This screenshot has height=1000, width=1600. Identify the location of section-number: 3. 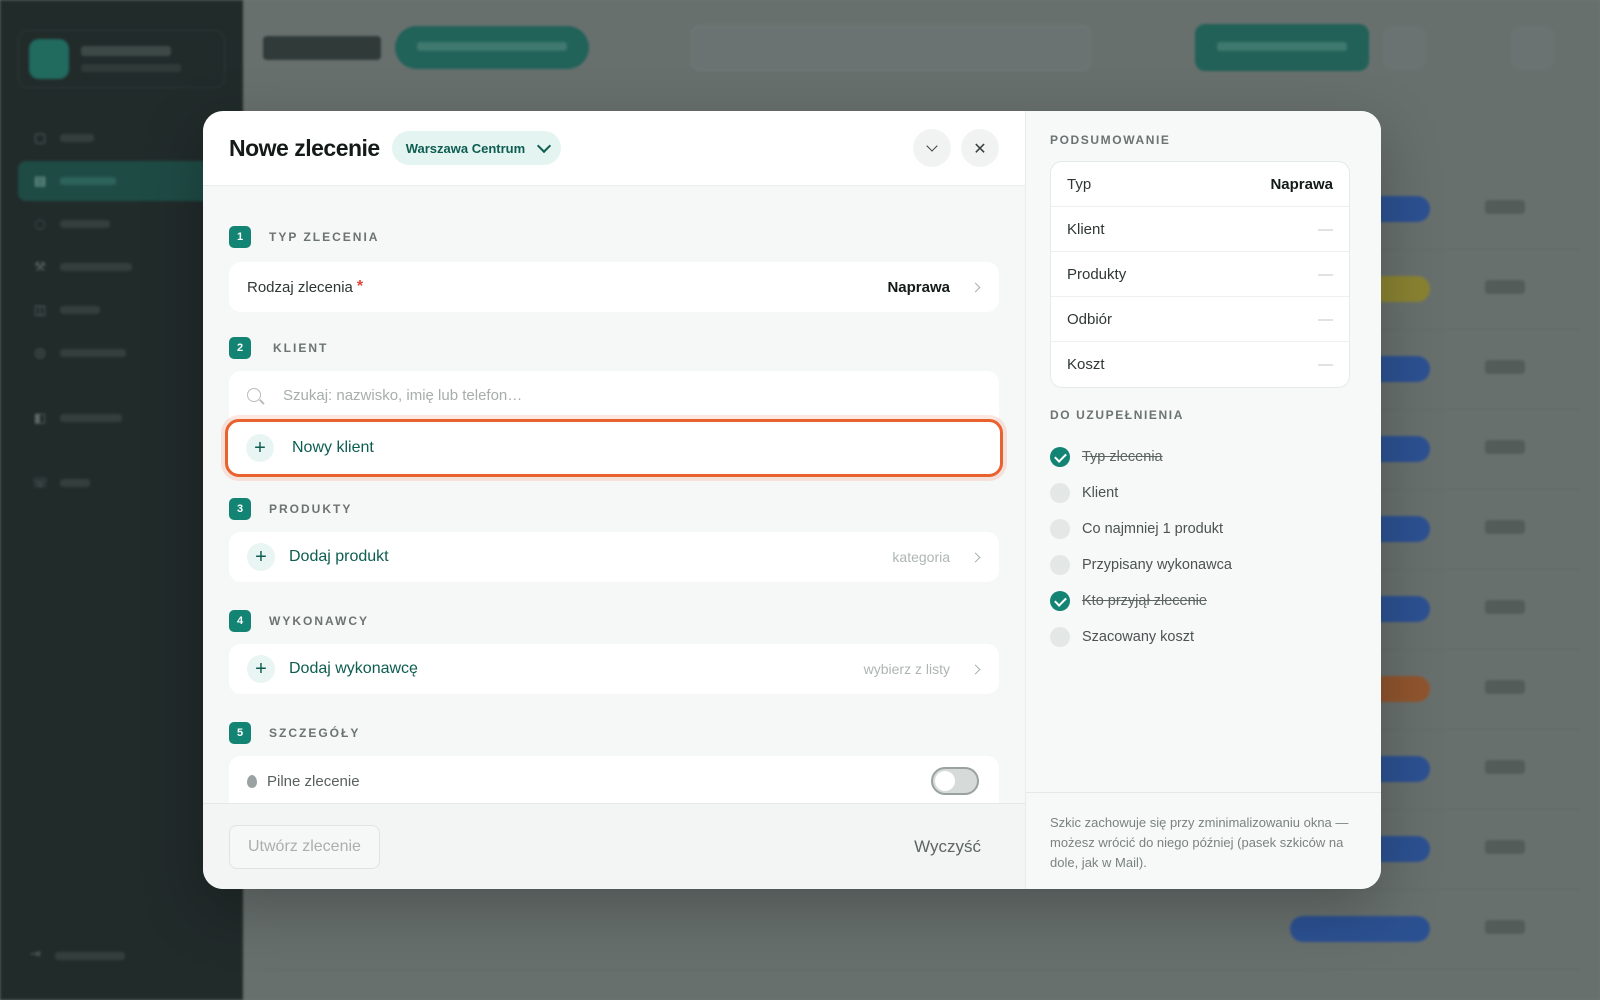
(240, 509).